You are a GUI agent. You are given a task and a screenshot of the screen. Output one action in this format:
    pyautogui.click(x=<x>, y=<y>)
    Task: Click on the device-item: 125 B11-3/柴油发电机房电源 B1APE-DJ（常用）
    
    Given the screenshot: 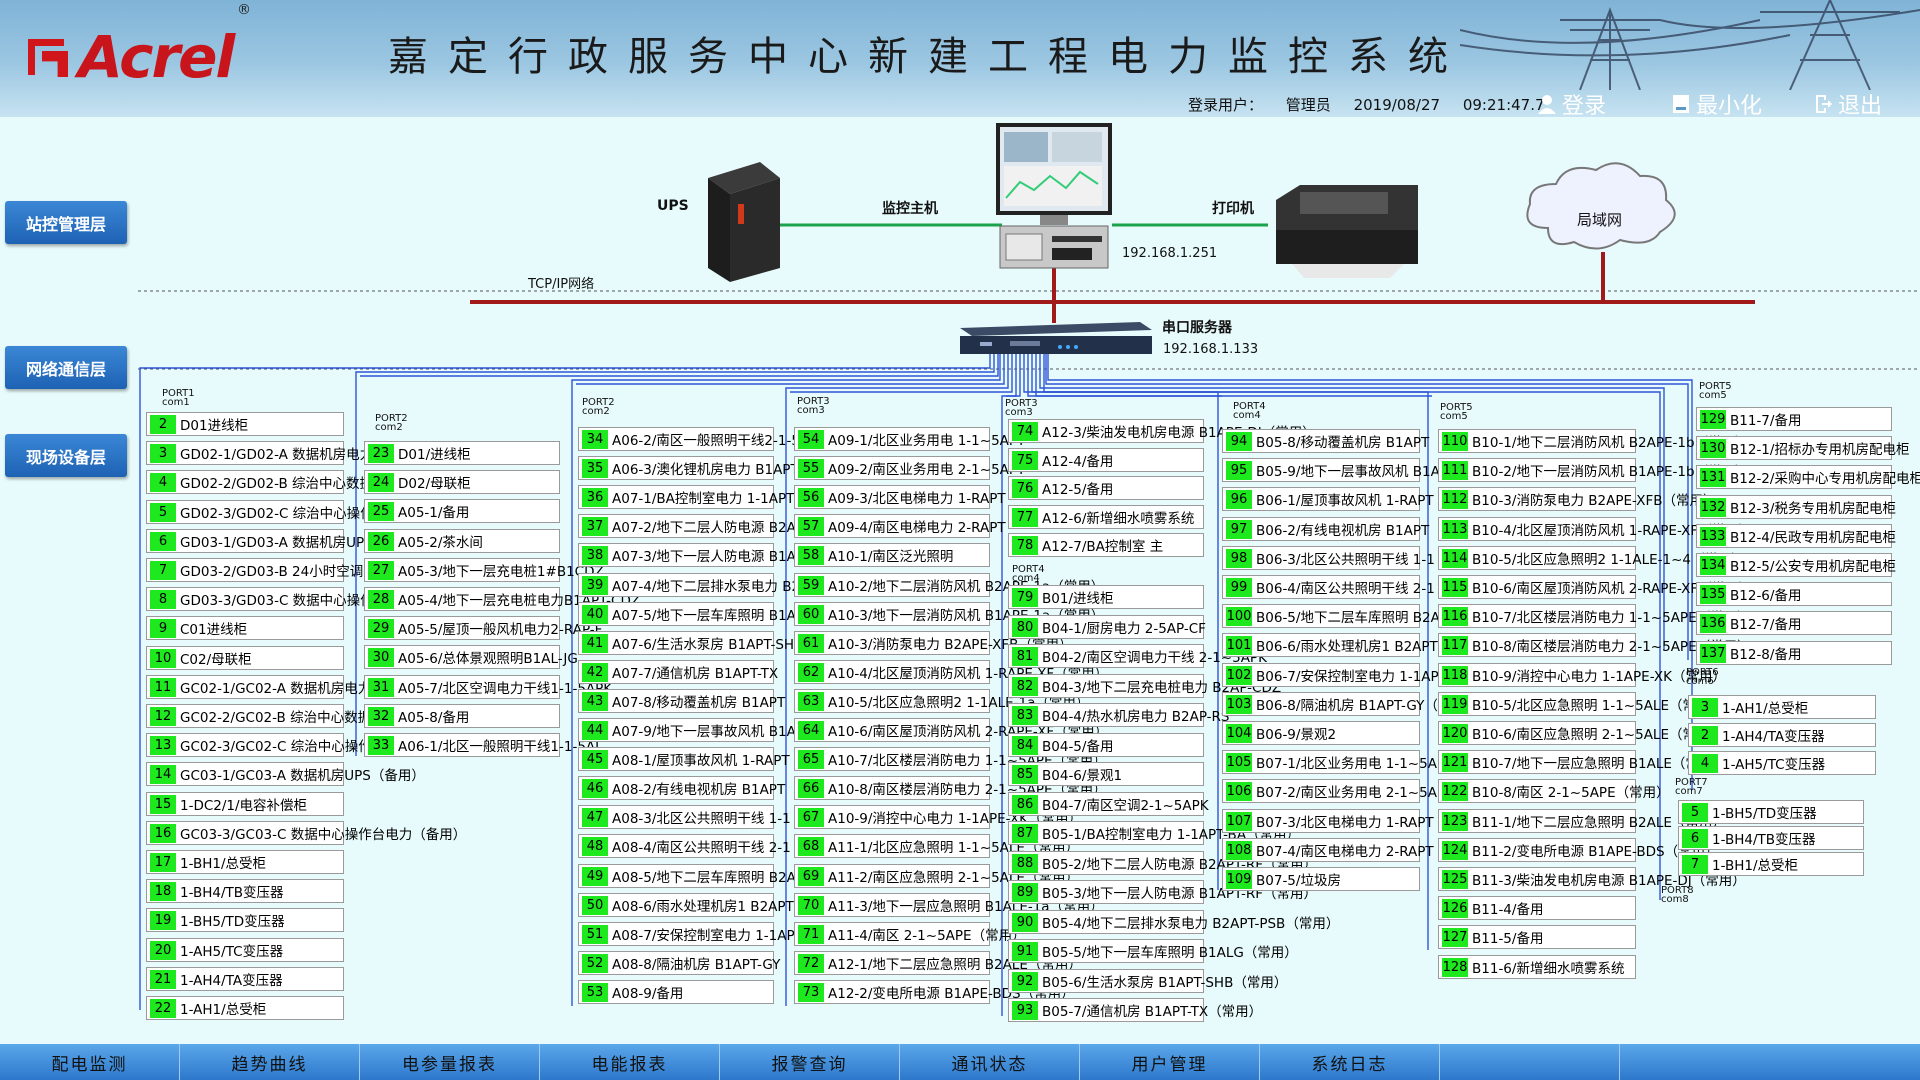 What is the action you would take?
    pyautogui.click(x=1592, y=879)
    